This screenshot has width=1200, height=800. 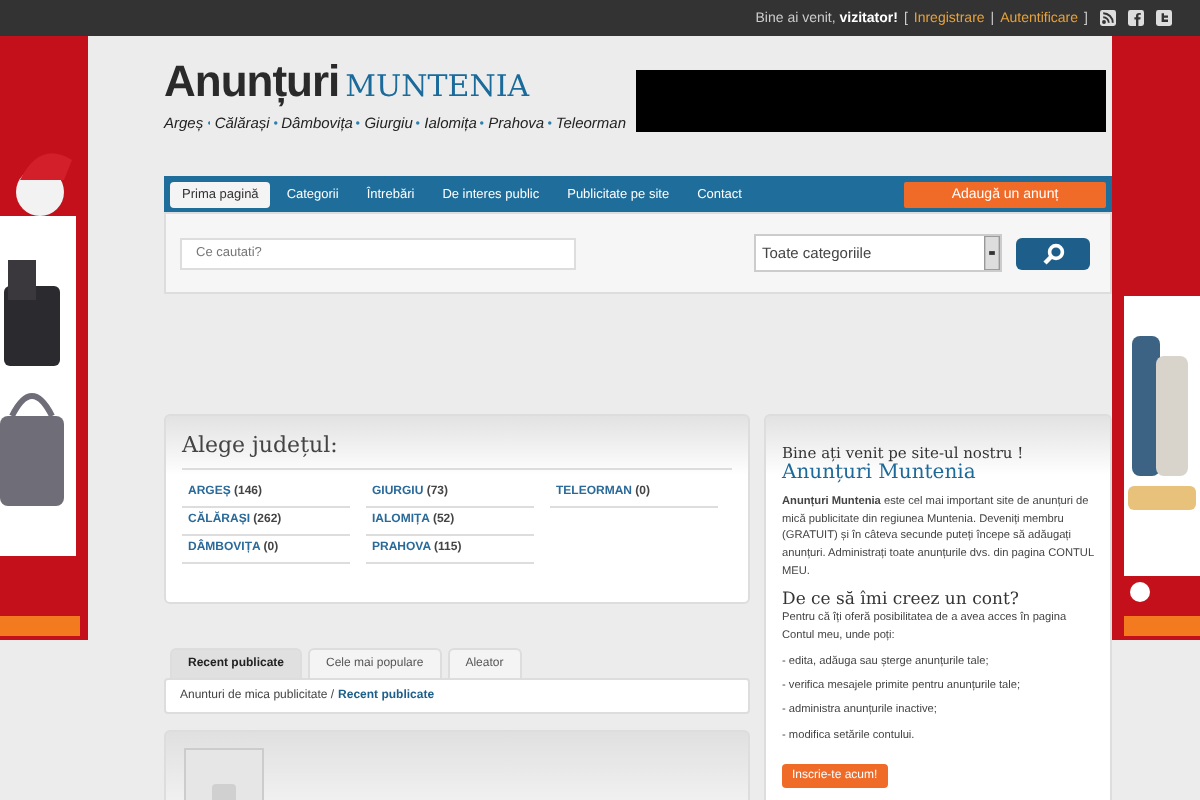 I want to click on search-icon, so click(x=1053, y=253).